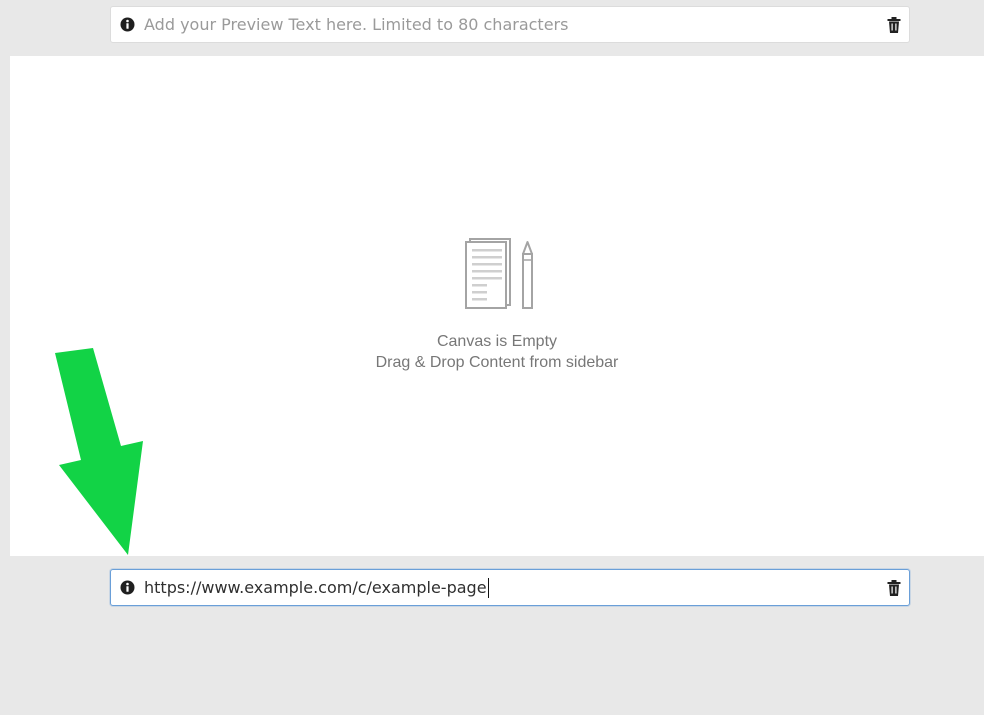 The height and width of the screenshot is (715, 984). What do you see at coordinates (488, 587) in the screenshot?
I see `text-cursor` at bounding box center [488, 587].